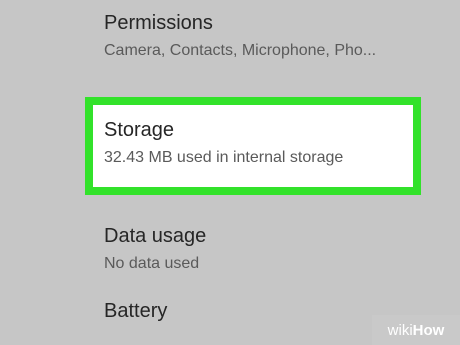  What do you see at coordinates (155, 236) in the screenshot?
I see `data-usage-title: Data usage` at bounding box center [155, 236].